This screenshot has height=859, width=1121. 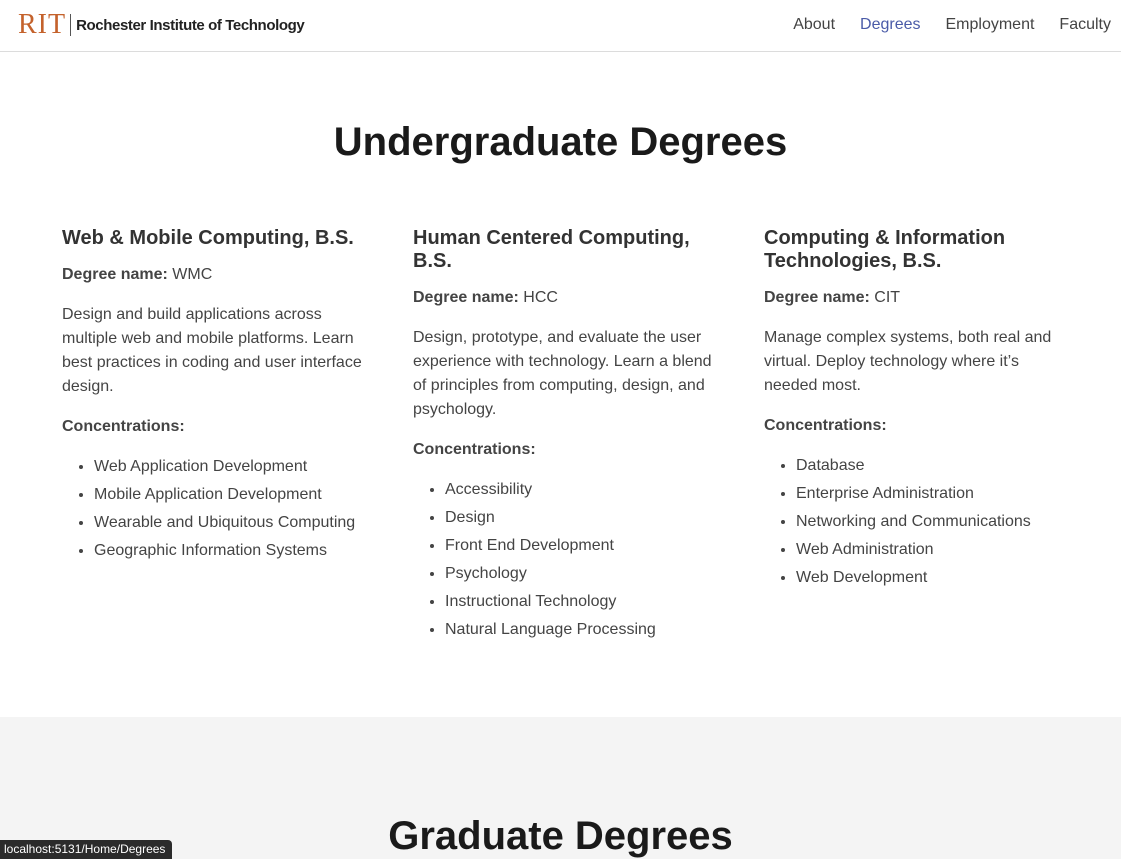 I want to click on list-item: Accessibility, so click(x=579, y=490).